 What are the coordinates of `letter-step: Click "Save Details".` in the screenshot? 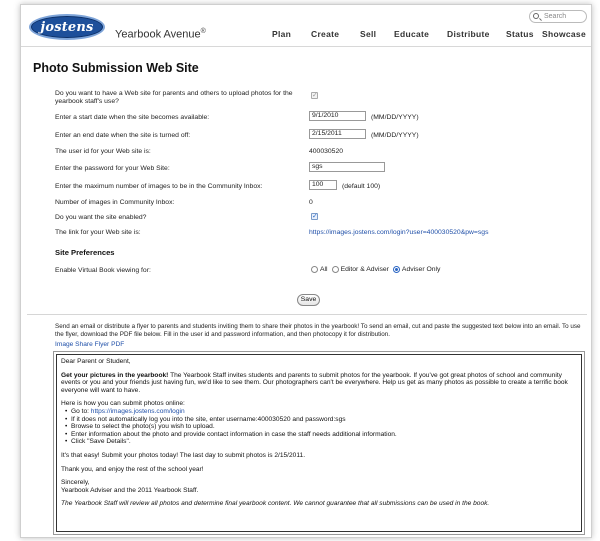 It's located at (321, 442).